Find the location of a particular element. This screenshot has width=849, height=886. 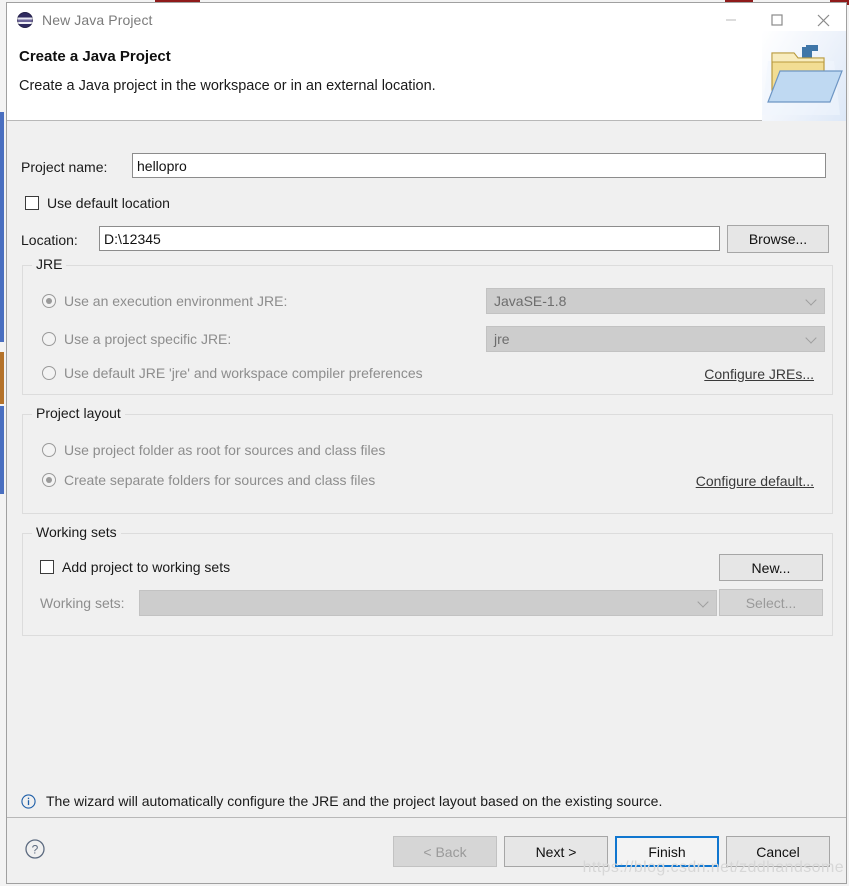

watermark: https://blog.csdn.net/zddhandsome is located at coordinates (713, 867).